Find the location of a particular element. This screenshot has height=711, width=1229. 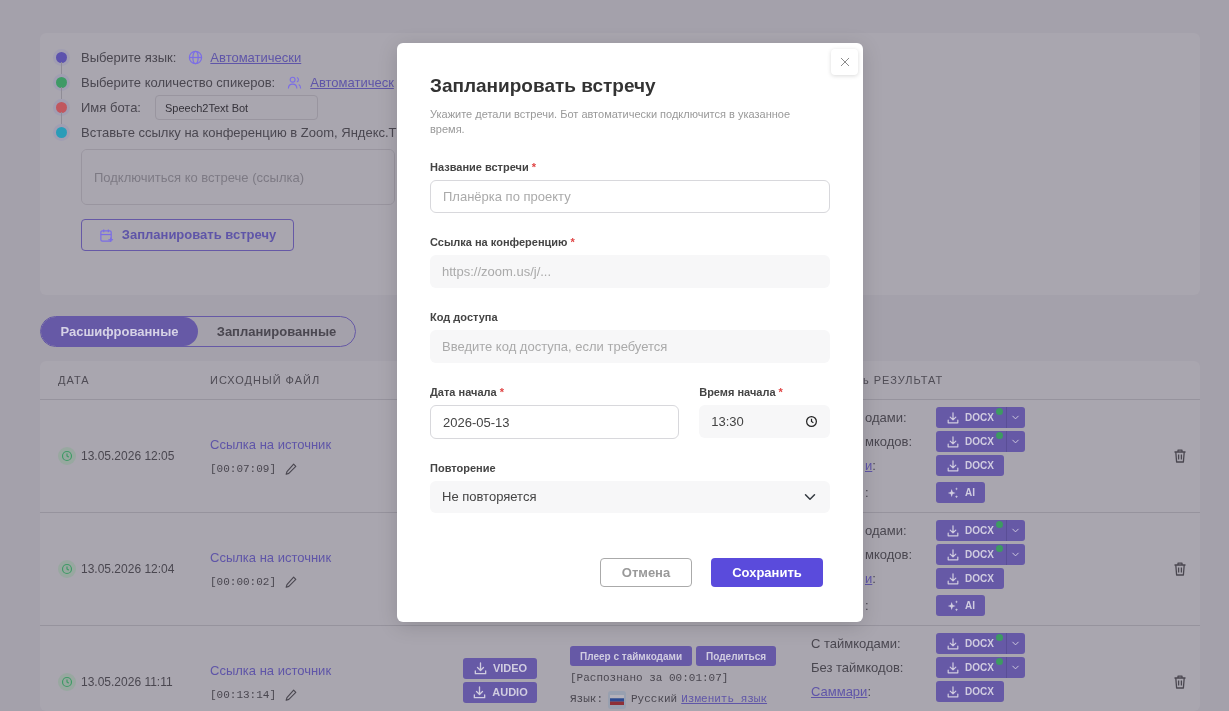

download-button: AUDIO is located at coordinates (500, 692).